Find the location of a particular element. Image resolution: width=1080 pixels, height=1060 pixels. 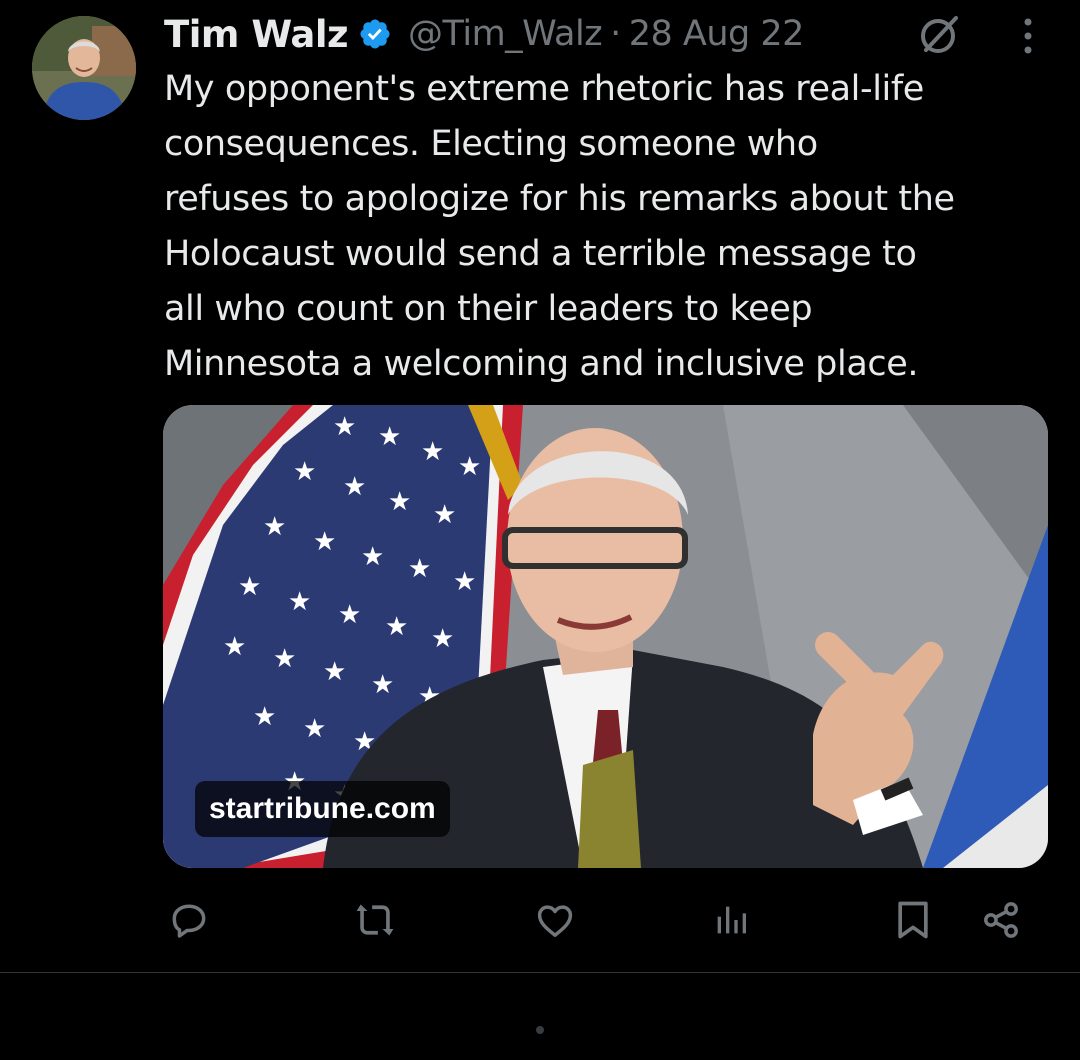

avatar is located at coordinates (84, 68).